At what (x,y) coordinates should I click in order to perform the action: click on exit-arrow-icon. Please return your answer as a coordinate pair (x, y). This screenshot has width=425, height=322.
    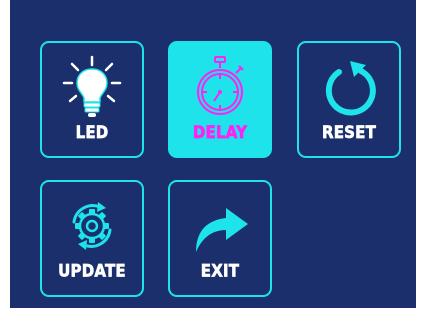
    Looking at the image, I should click on (222, 230).